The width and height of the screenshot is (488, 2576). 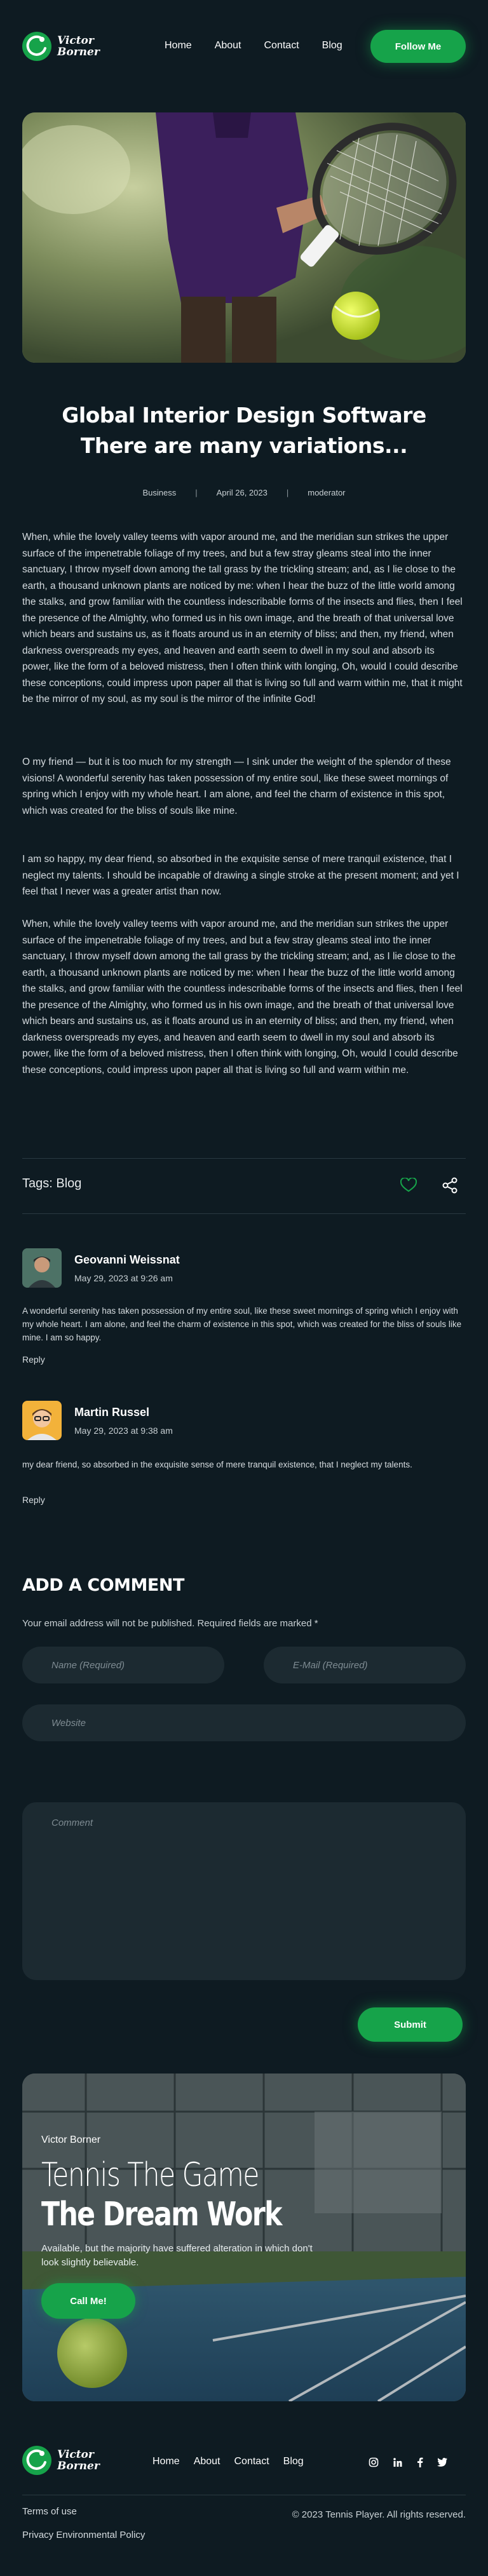 I want to click on privacy-link: Privacy Environmental Policy, so click(x=83, y=2535).